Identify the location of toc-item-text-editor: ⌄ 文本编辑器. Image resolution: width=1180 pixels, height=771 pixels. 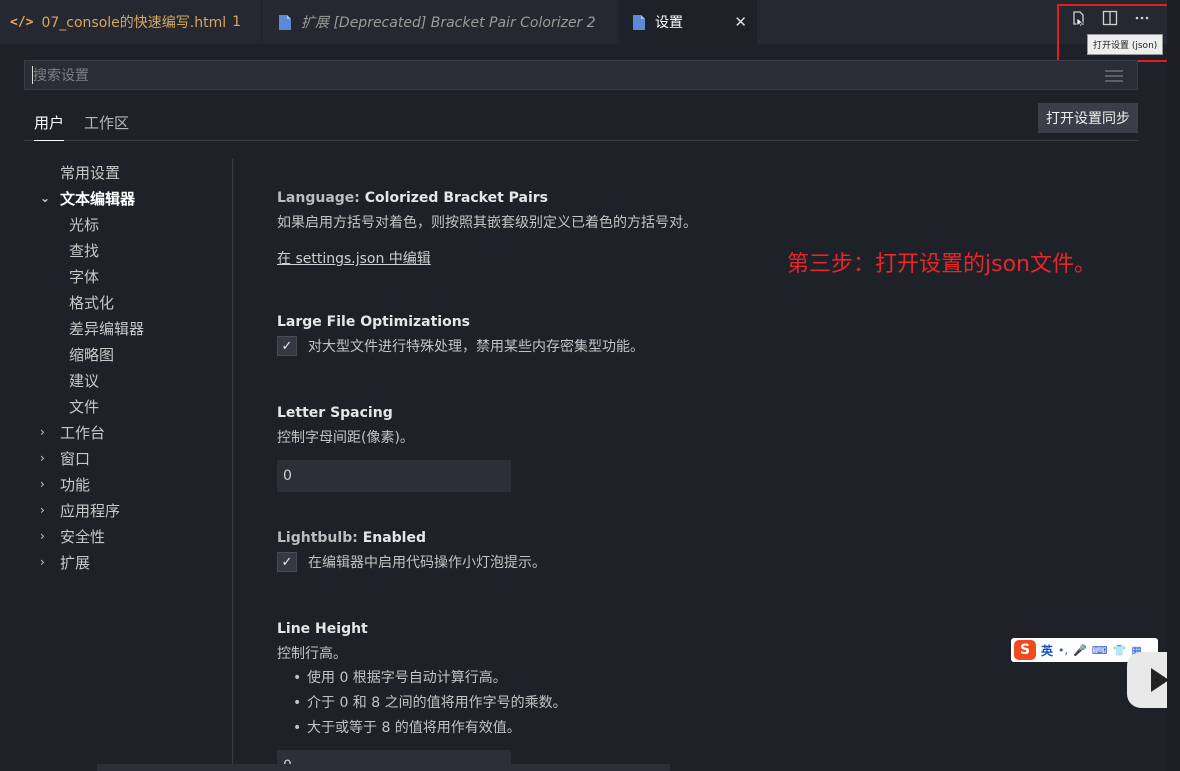
(136, 198).